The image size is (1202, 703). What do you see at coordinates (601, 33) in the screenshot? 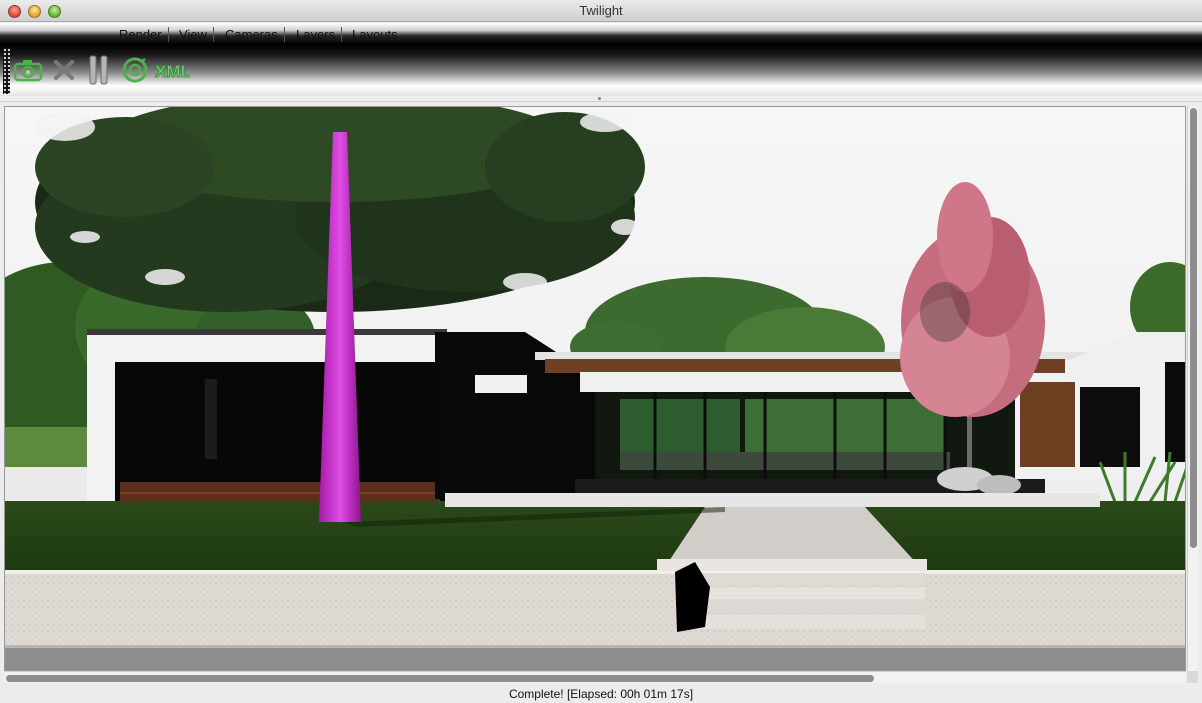
I see `menu-bar: Render View Cameras Layers Layouts` at bounding box center [601, 33].